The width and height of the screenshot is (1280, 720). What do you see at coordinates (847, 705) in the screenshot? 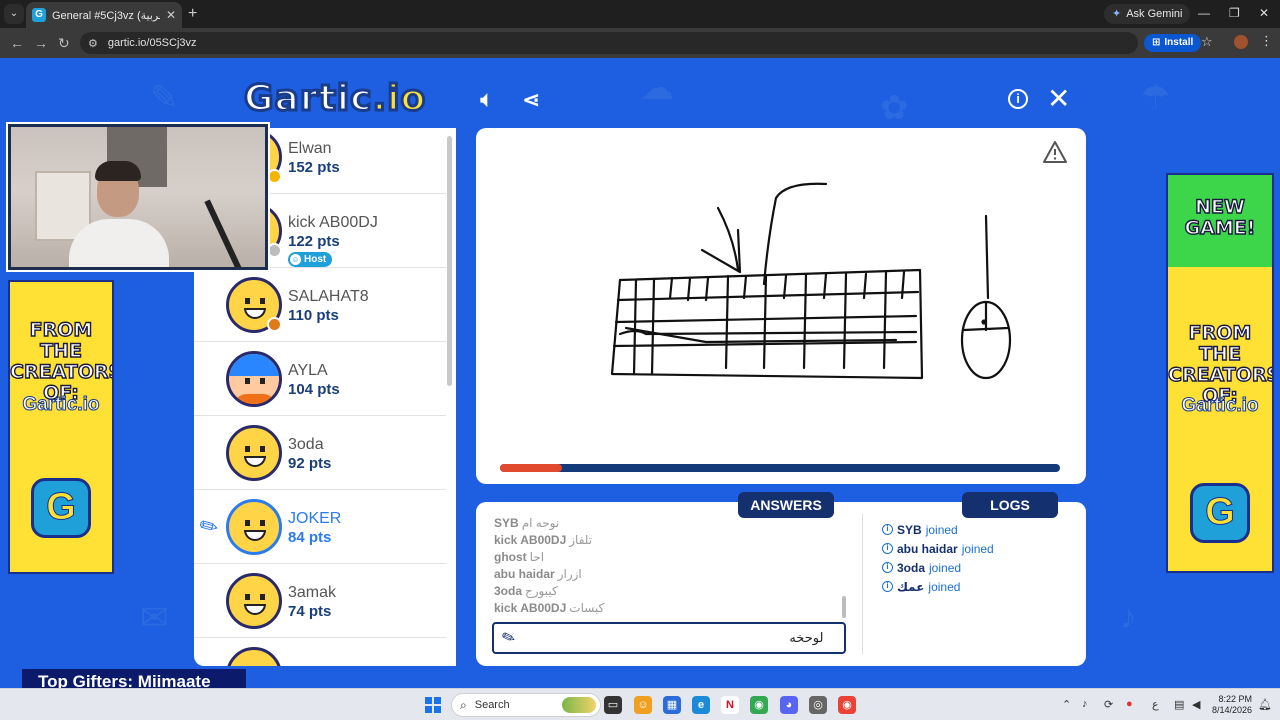
I see `chrome-active-icon: ◉` at bounding box center [847, 705].